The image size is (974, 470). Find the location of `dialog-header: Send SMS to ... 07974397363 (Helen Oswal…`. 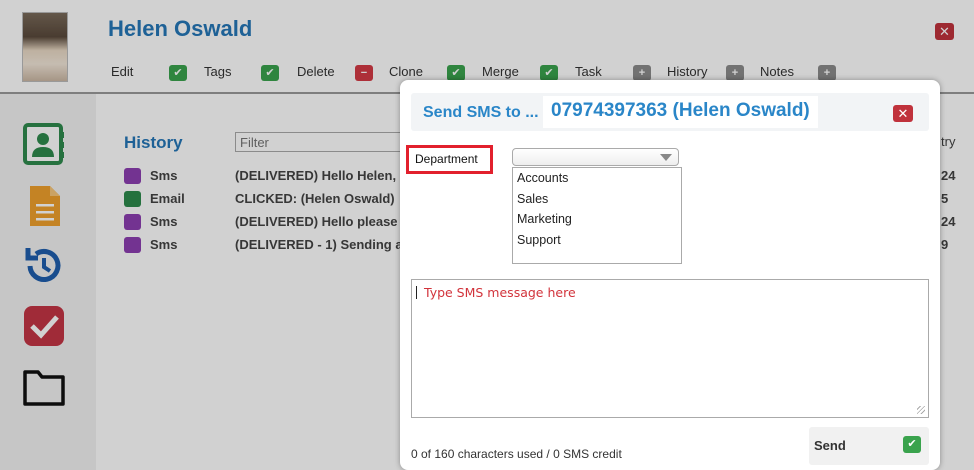

dialog-header: Send SMS to ... 07974397363 (Helen Oswal… is located at coordinates (670, 112).